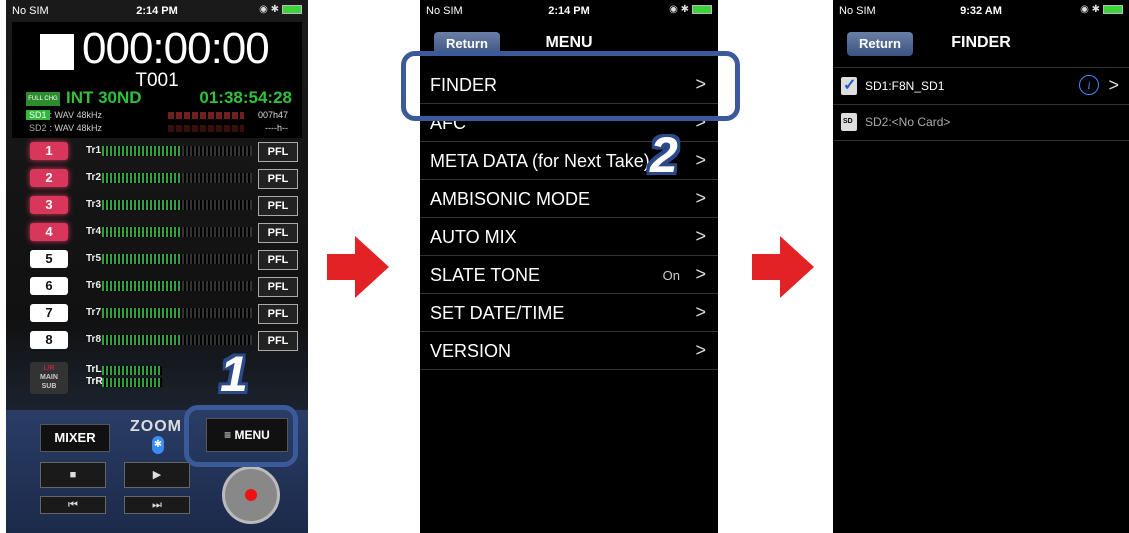  I want to click on sd1-row: SD1: WAV 48kHz, so click(64, 115).